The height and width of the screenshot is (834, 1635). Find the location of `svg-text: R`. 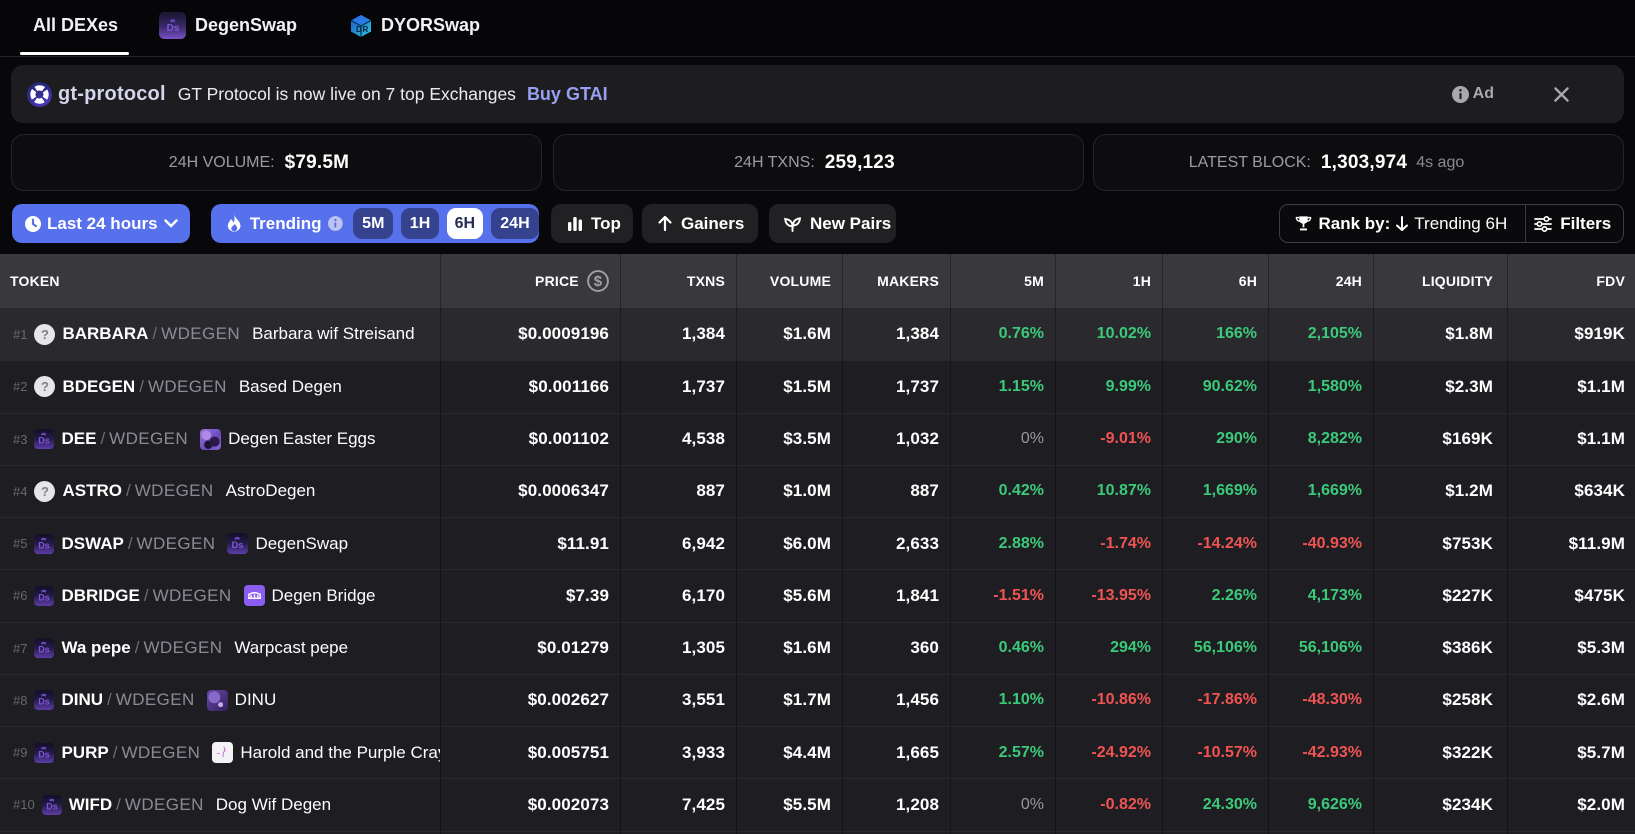

svg-text: R is located at coordinates (366, 29).